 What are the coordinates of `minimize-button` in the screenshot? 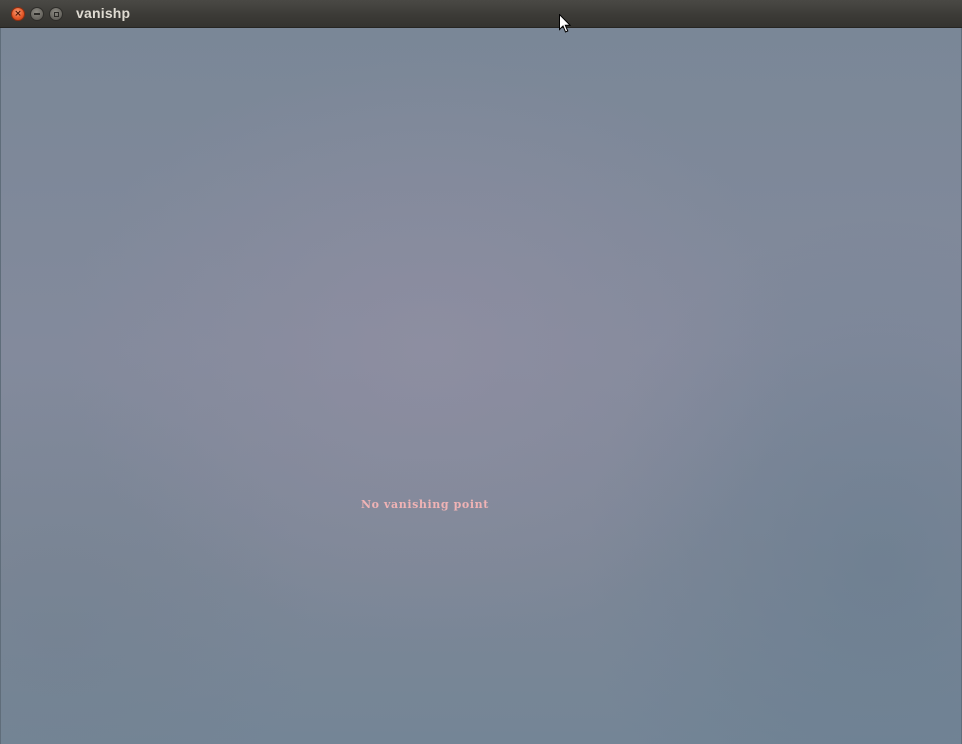 It's located at (37, 14).